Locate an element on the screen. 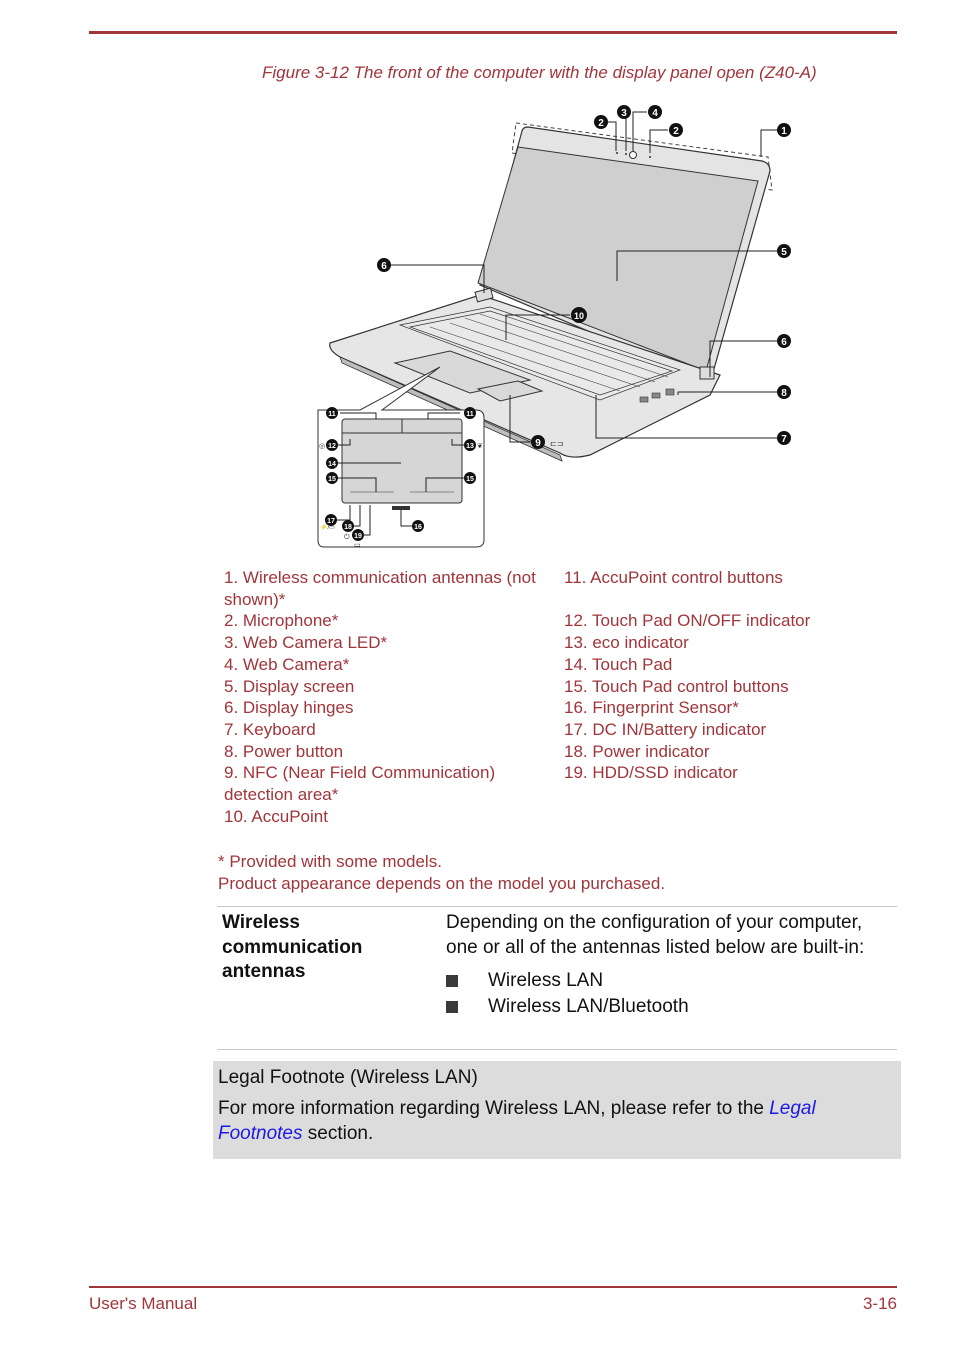 The width and height of the screenshot is (954, 1345). callout-11a: 11 is located at coordinates (332, 413).